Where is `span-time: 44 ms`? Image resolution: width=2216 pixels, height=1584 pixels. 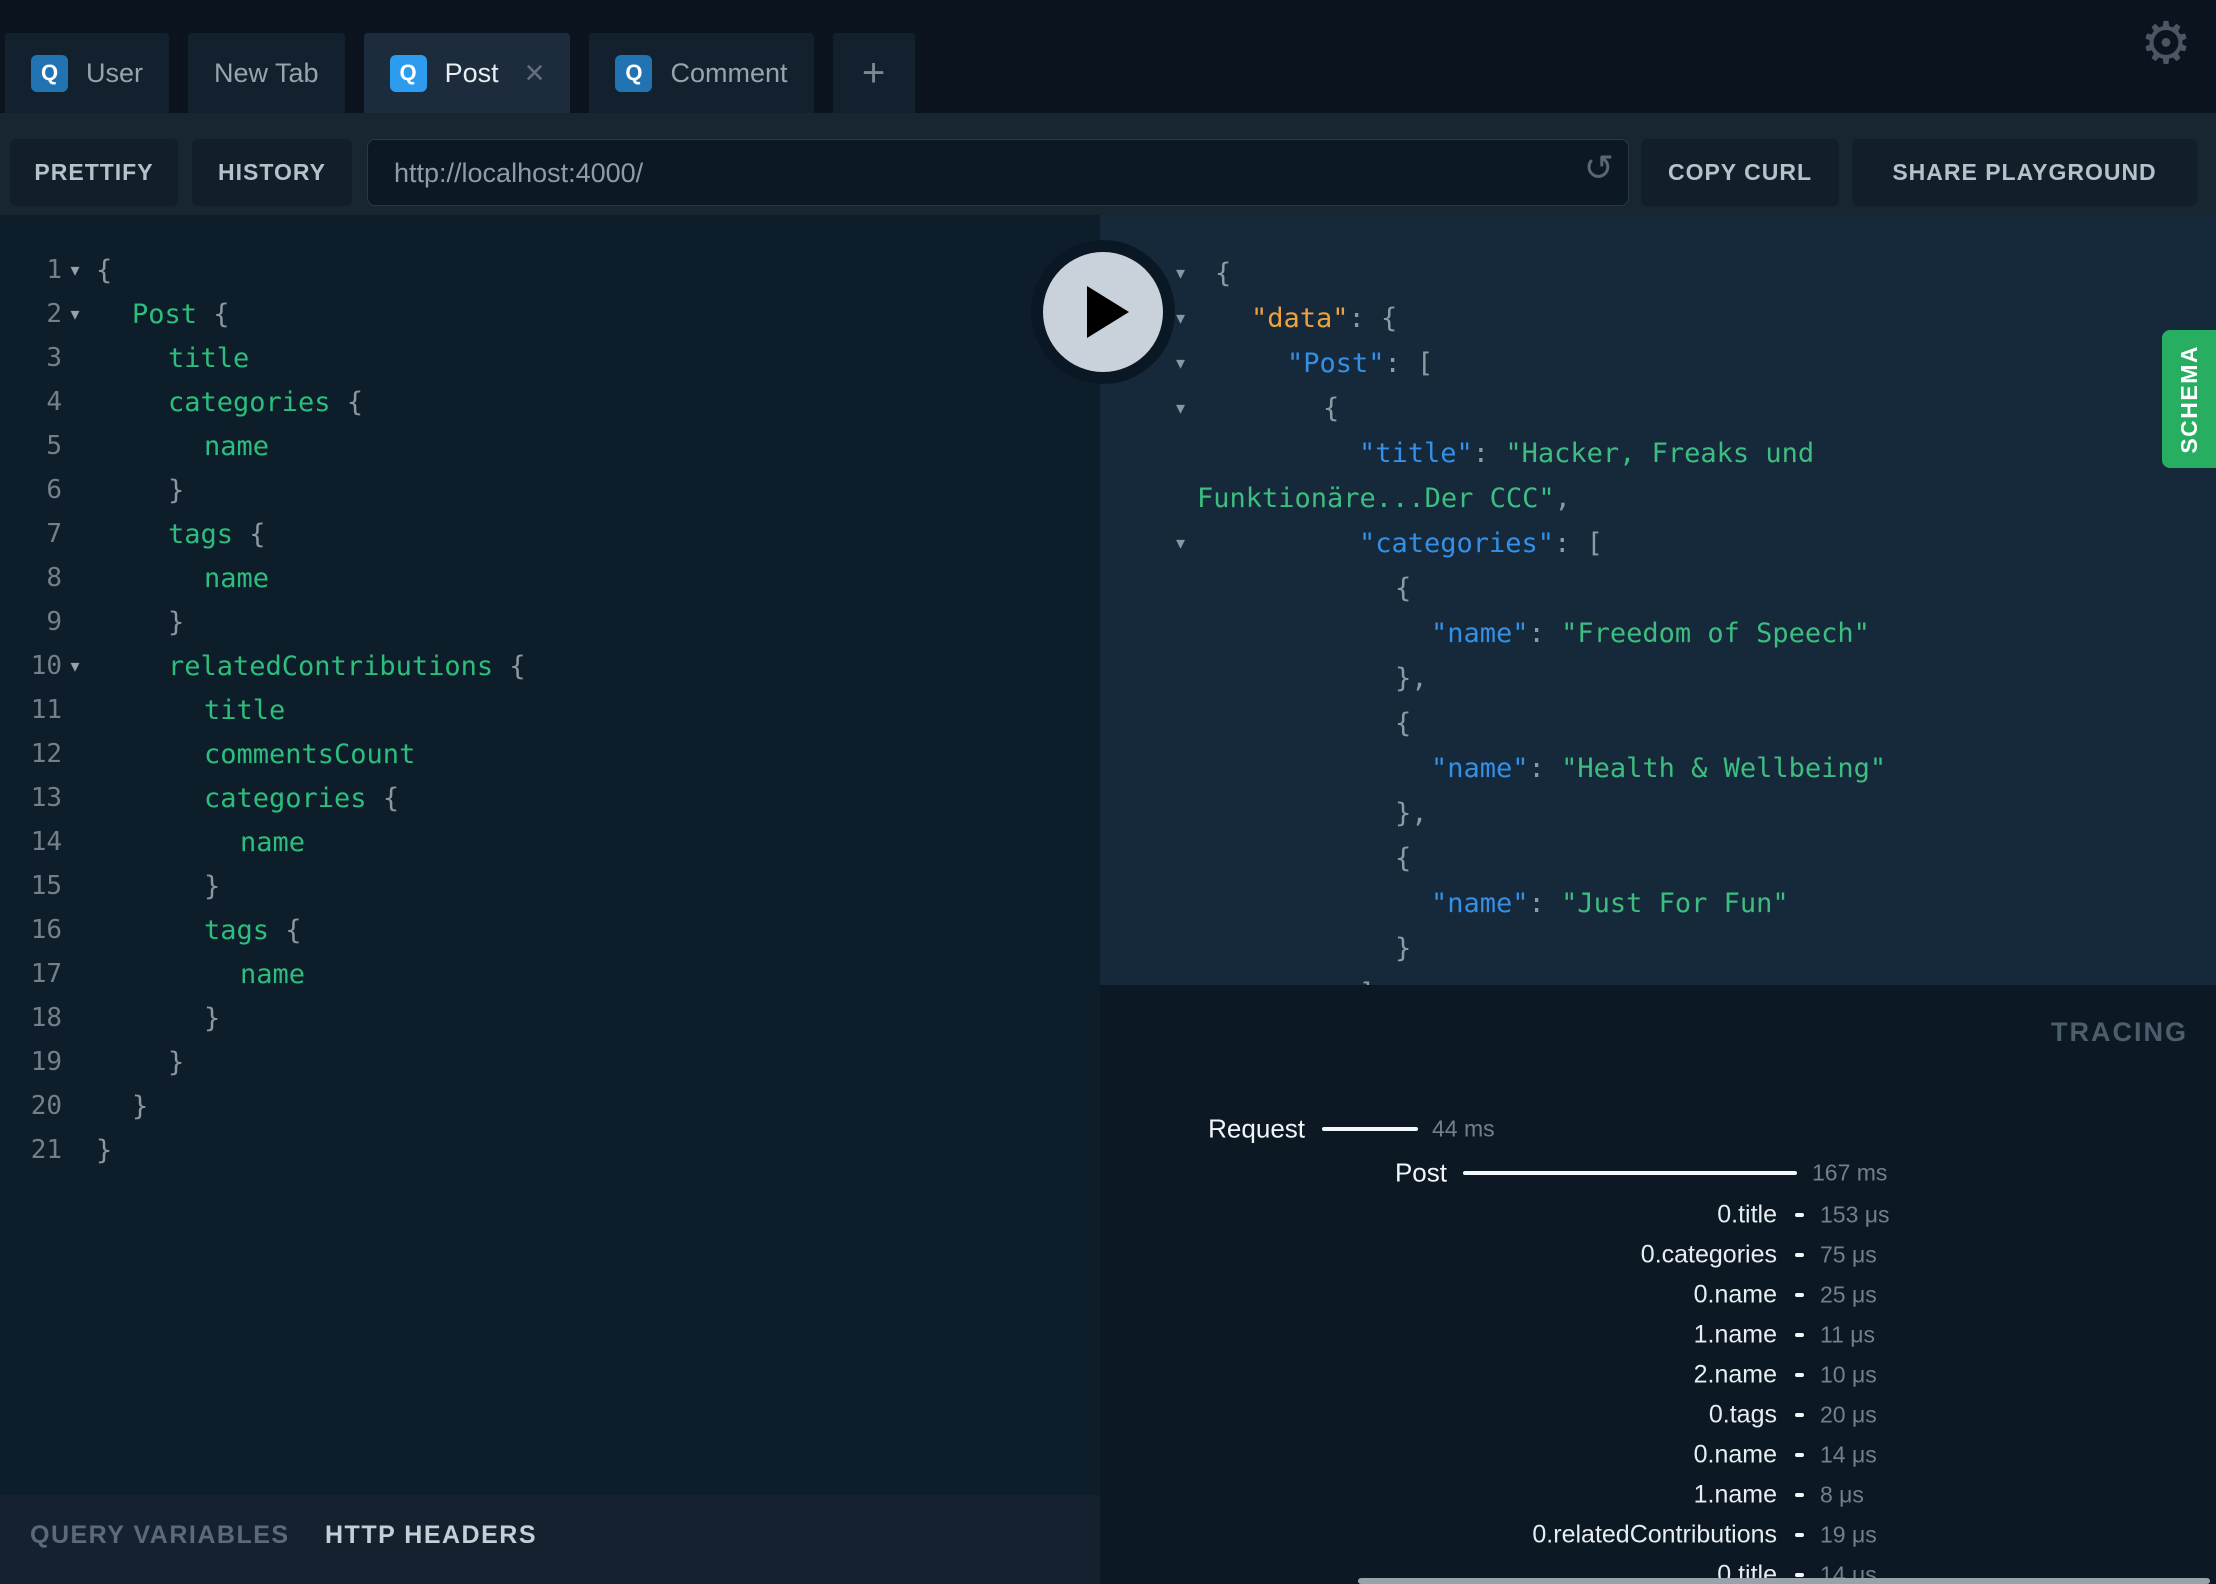 span-time: 44 ms is located at coordinates (1463, 1128).